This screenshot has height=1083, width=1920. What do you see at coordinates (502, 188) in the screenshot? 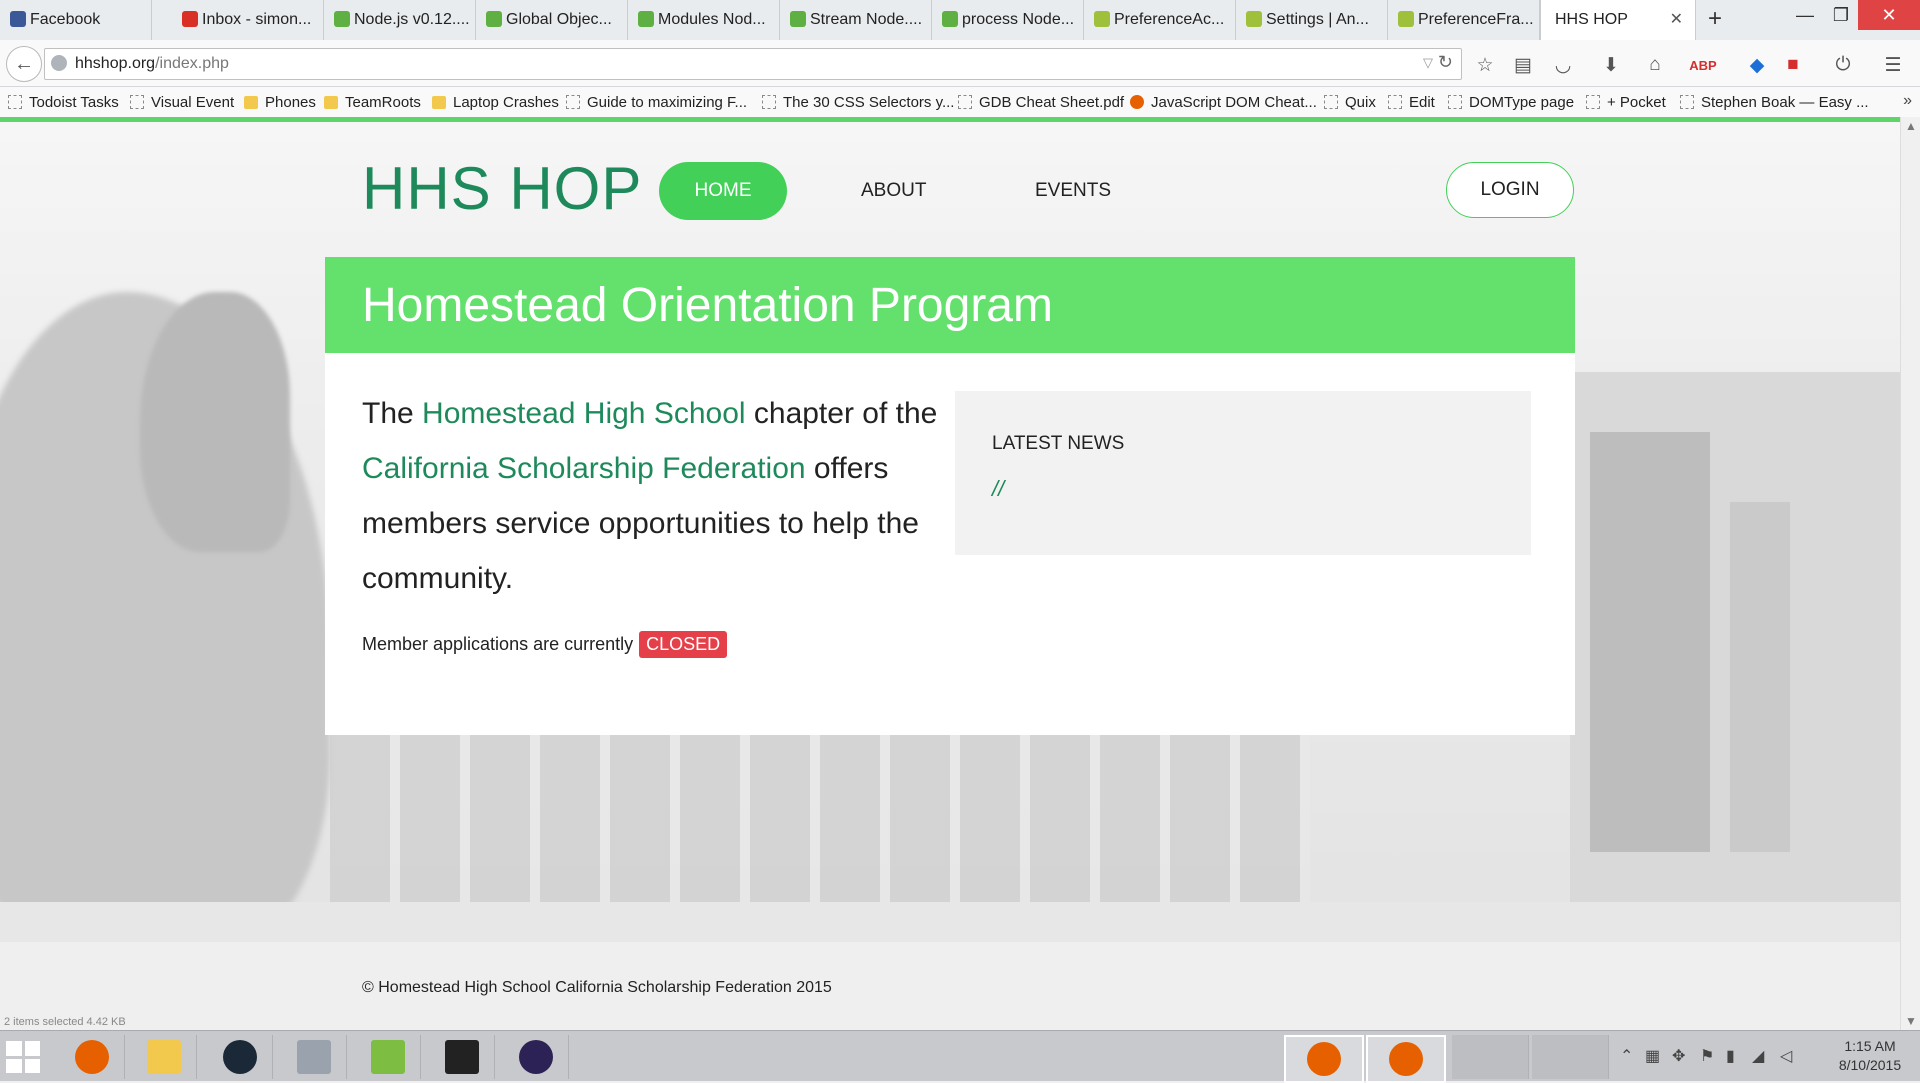
I see `site-logo: HHS HOP` at bounding box center [502, 188].